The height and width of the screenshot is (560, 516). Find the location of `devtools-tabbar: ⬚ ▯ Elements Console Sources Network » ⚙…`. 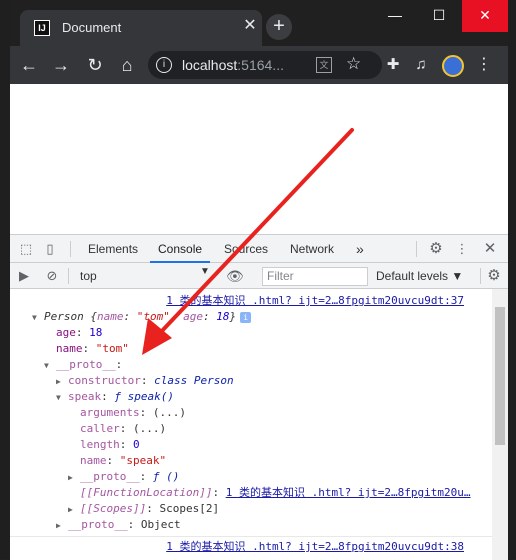

devtools-tabbar: ⬚ ▯ Elements Console Sources Network » ⚙… is located at coordinates (259, 249).